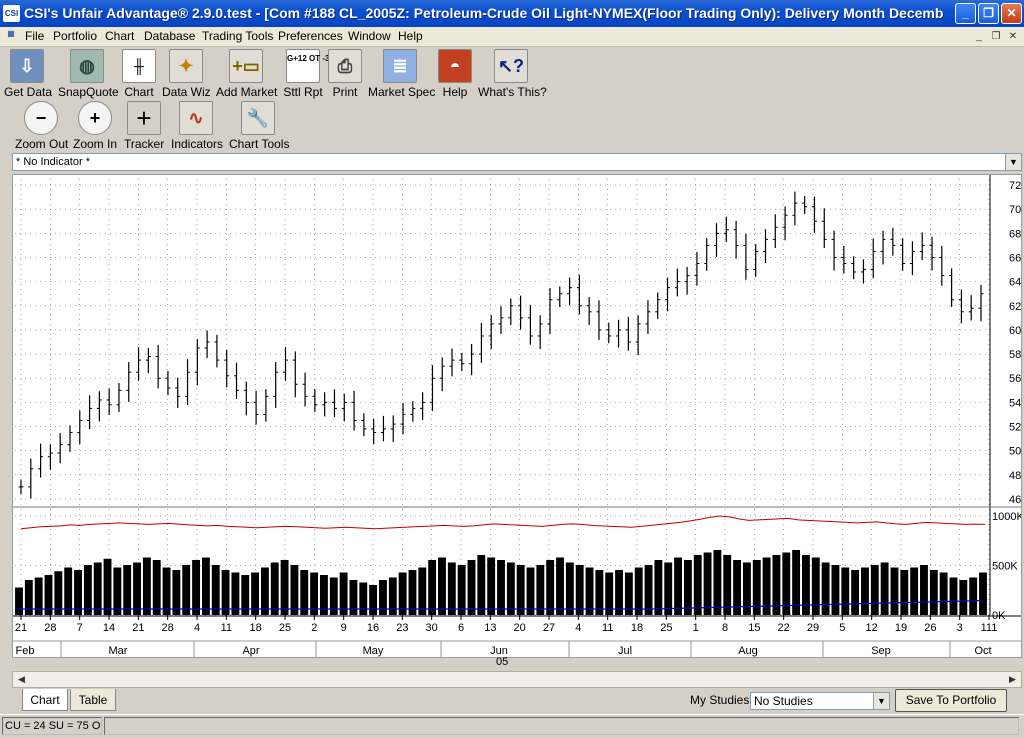  I want to click on scroll-left-icon: ◀, so click(21, 679).